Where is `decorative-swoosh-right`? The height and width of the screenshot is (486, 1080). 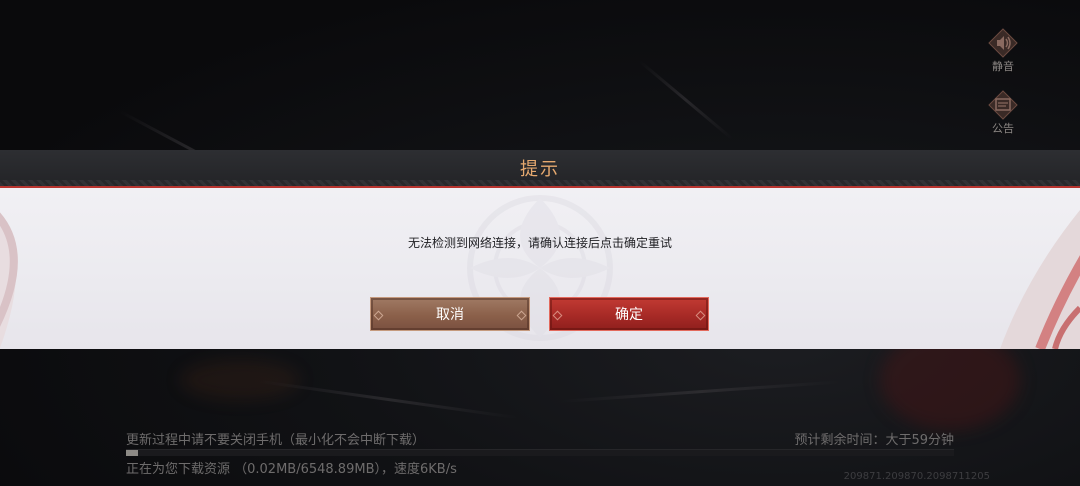
decorative-swoosh-right is located at coordinates (1040, 279).